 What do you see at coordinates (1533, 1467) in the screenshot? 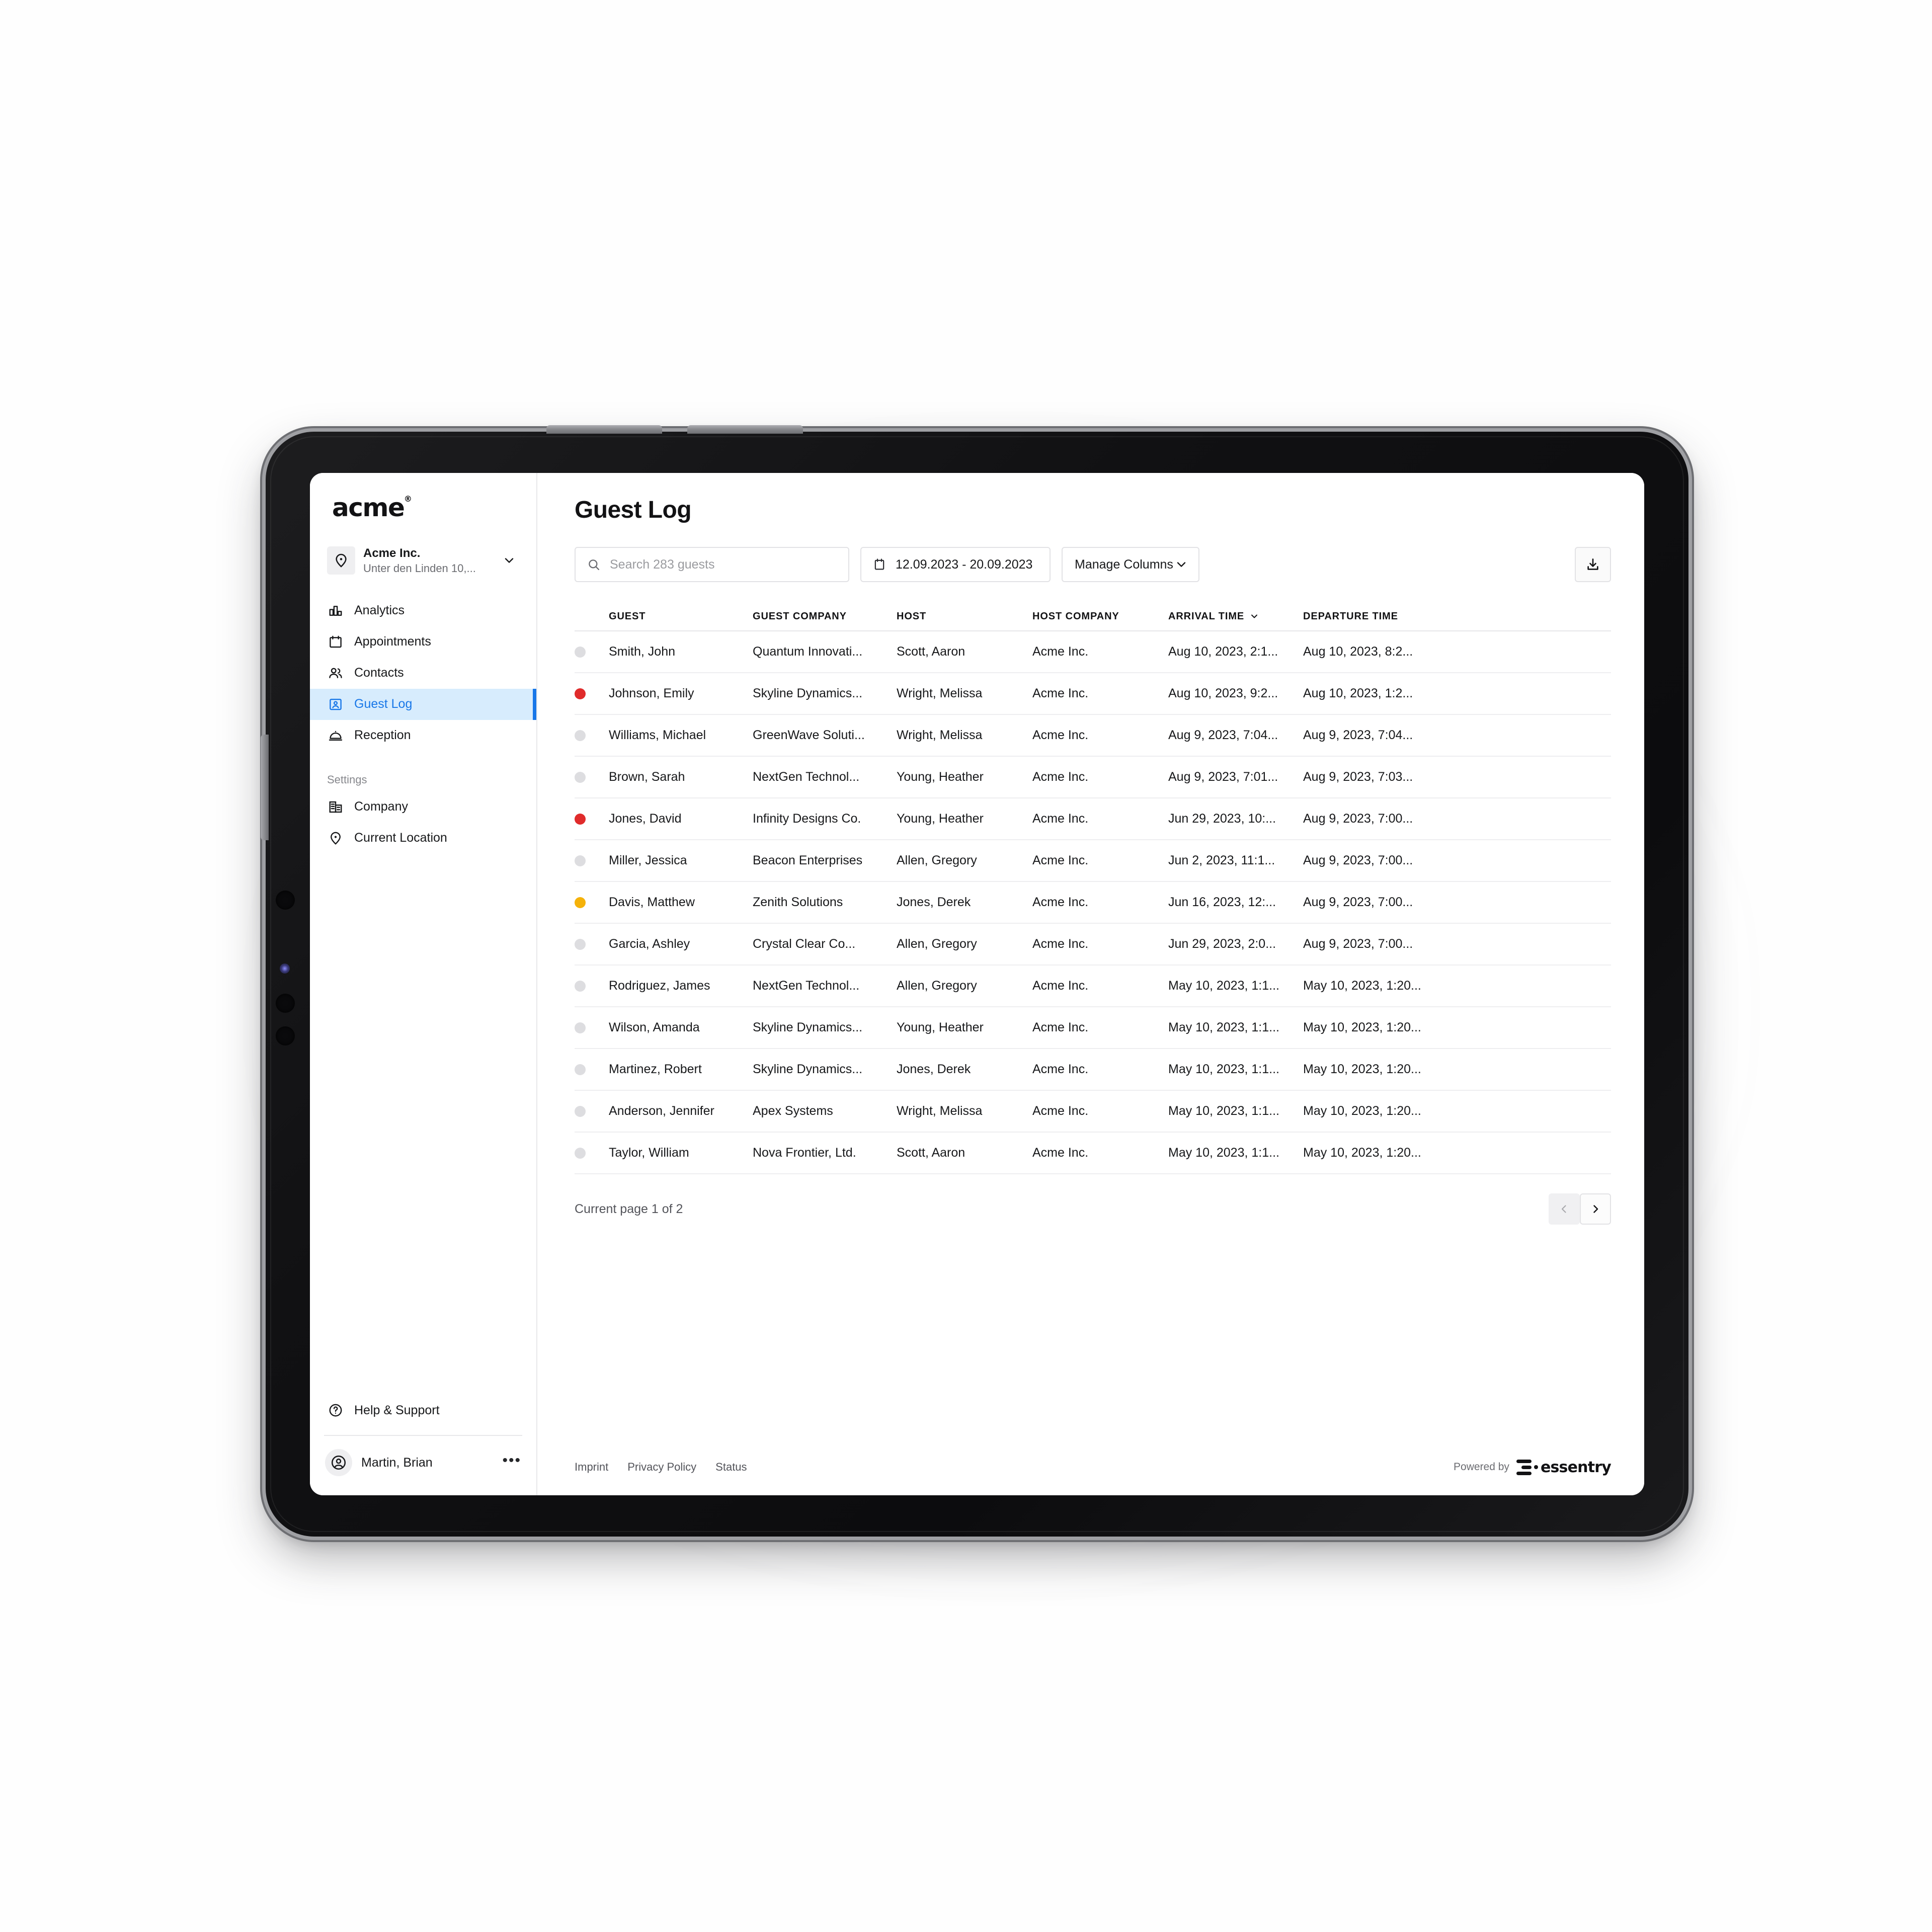
I see `powered-by: Powered by essentry` at bounding box center [1533, 1467].